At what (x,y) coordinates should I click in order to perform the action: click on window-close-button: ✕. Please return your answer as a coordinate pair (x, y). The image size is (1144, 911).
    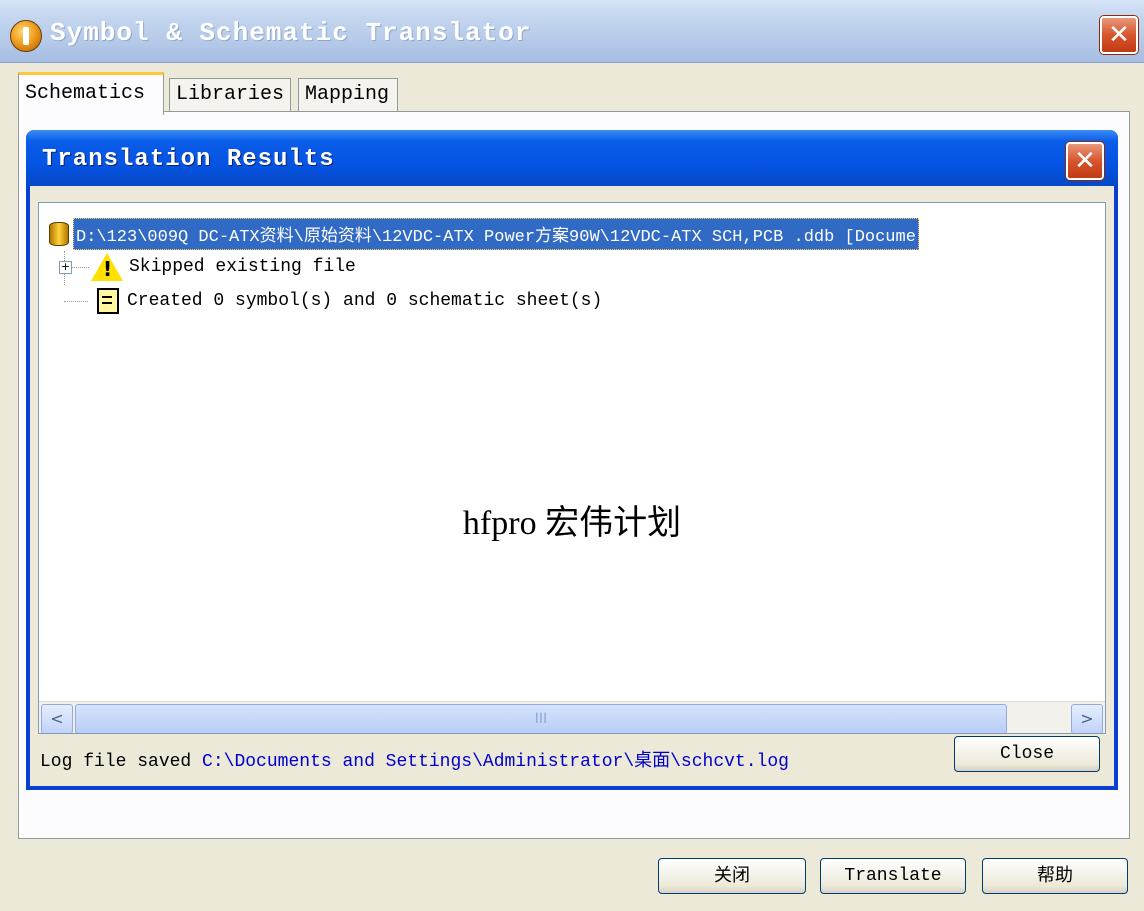
    Looking at the image, I should click on (1119, 35).